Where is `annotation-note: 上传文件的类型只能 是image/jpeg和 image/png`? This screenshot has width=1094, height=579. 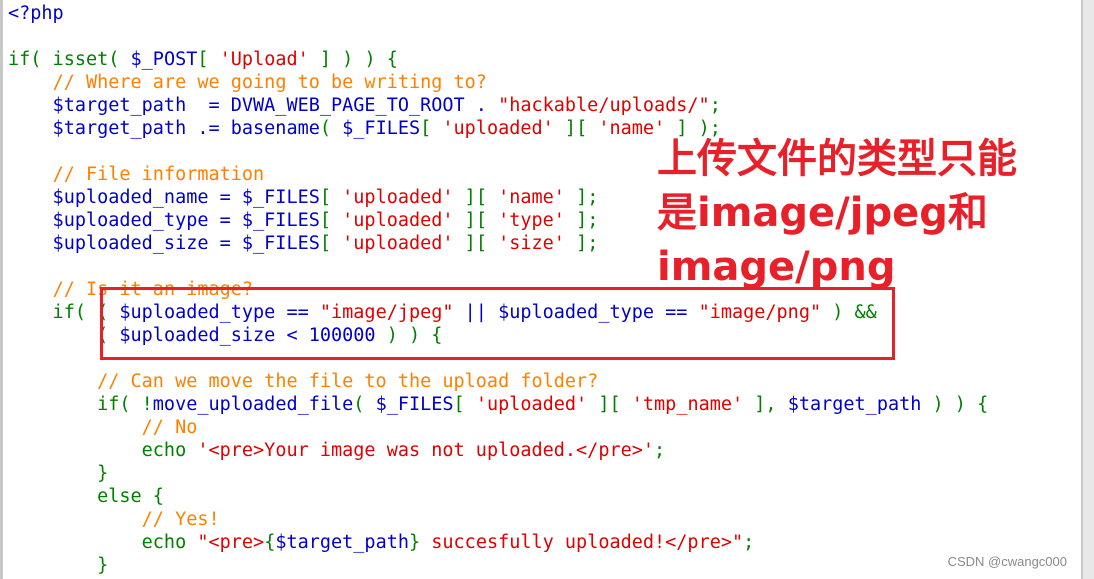 annotation-note: 上传文件的类型只能 是image/jpeg和 image/png is located at coordinates (837, 213).